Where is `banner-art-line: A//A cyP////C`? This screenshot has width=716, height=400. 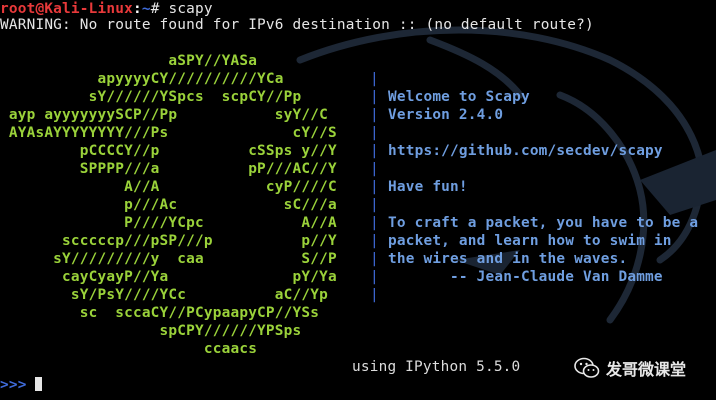 banner-art-line: A//A cyP////C is located at coordinates (168, 187).